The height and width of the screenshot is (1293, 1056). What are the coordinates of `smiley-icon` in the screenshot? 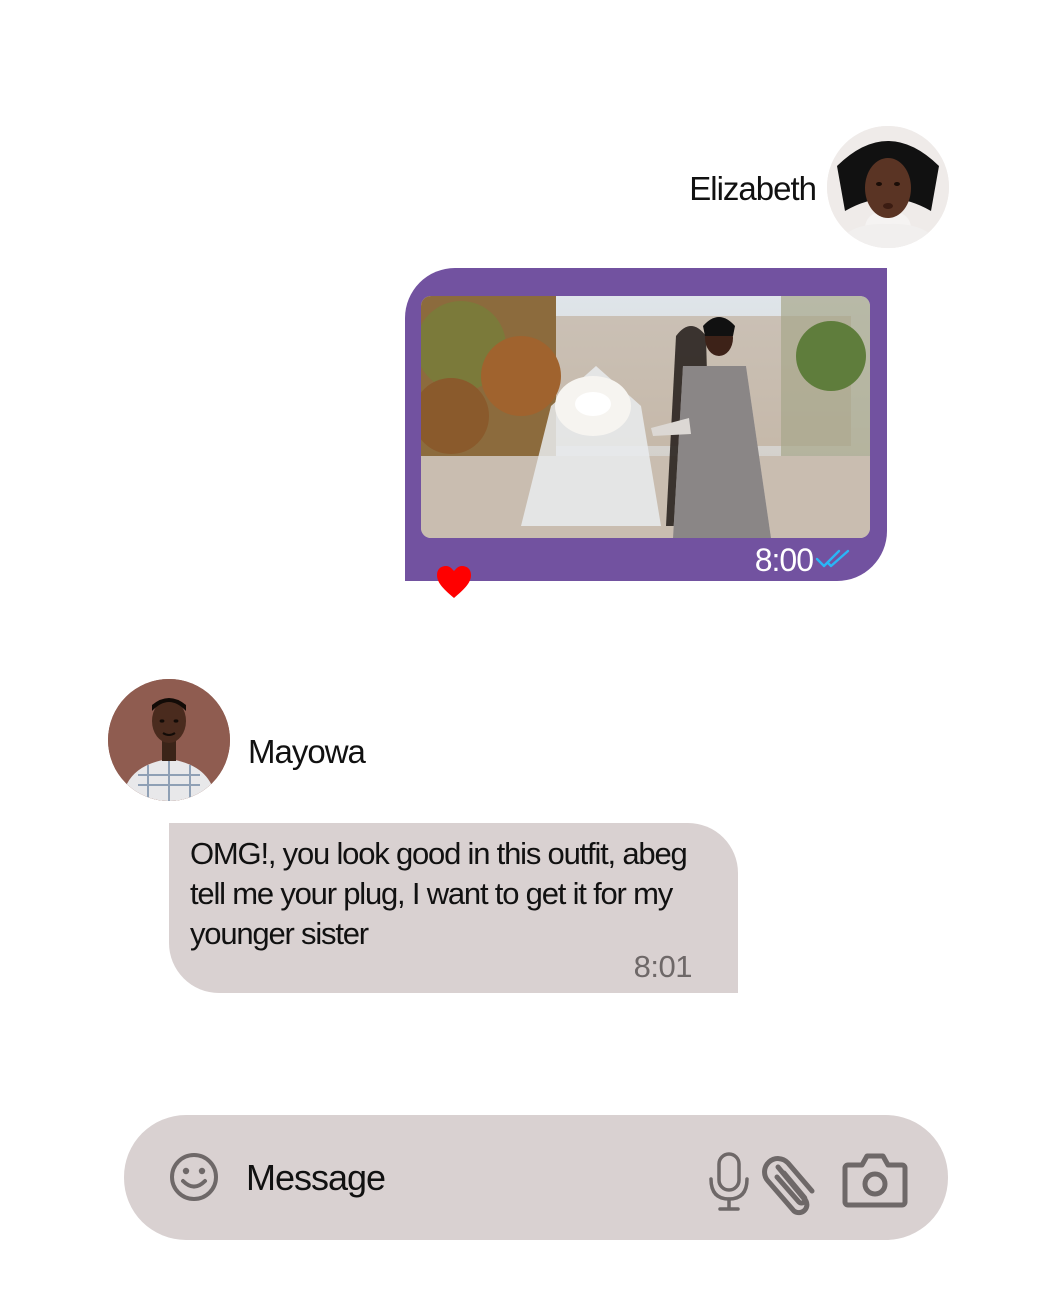 It's located at (194, 1177).